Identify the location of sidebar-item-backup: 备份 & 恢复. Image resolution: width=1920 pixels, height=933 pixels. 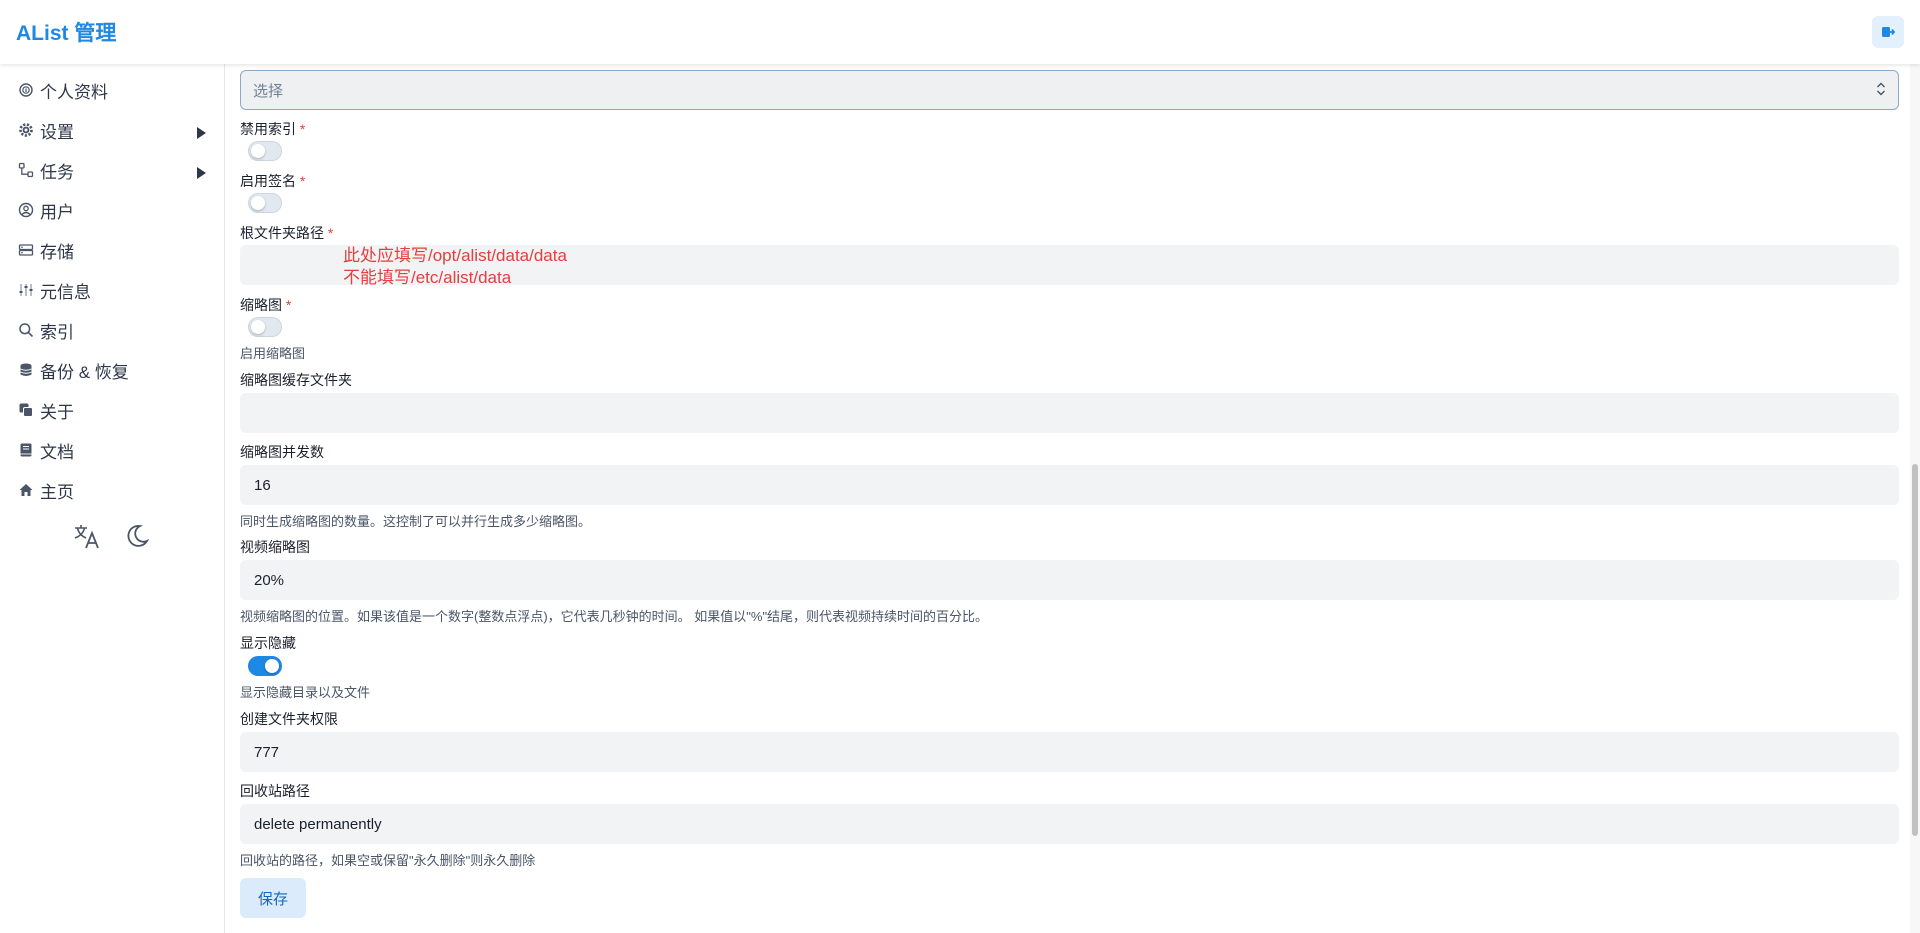
(112, 370).